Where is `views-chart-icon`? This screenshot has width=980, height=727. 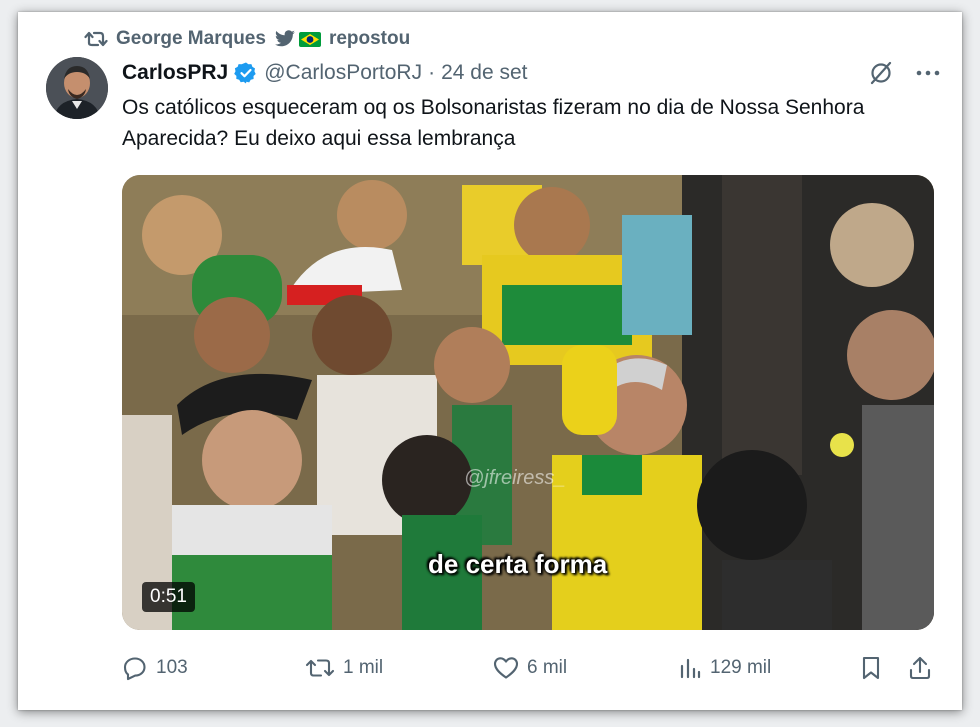 views-chart-icon is located at coordinates (690, 668).